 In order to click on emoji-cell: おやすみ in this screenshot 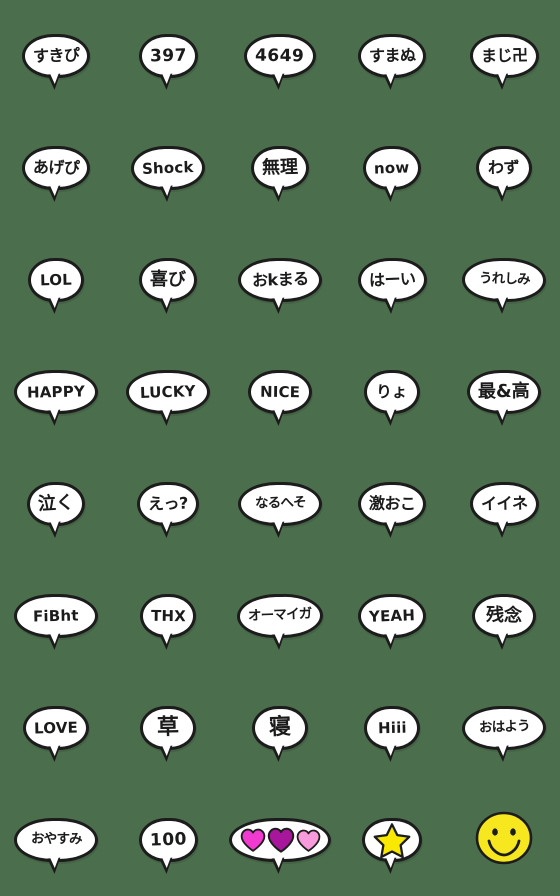, I will do `click(56, 840)`.